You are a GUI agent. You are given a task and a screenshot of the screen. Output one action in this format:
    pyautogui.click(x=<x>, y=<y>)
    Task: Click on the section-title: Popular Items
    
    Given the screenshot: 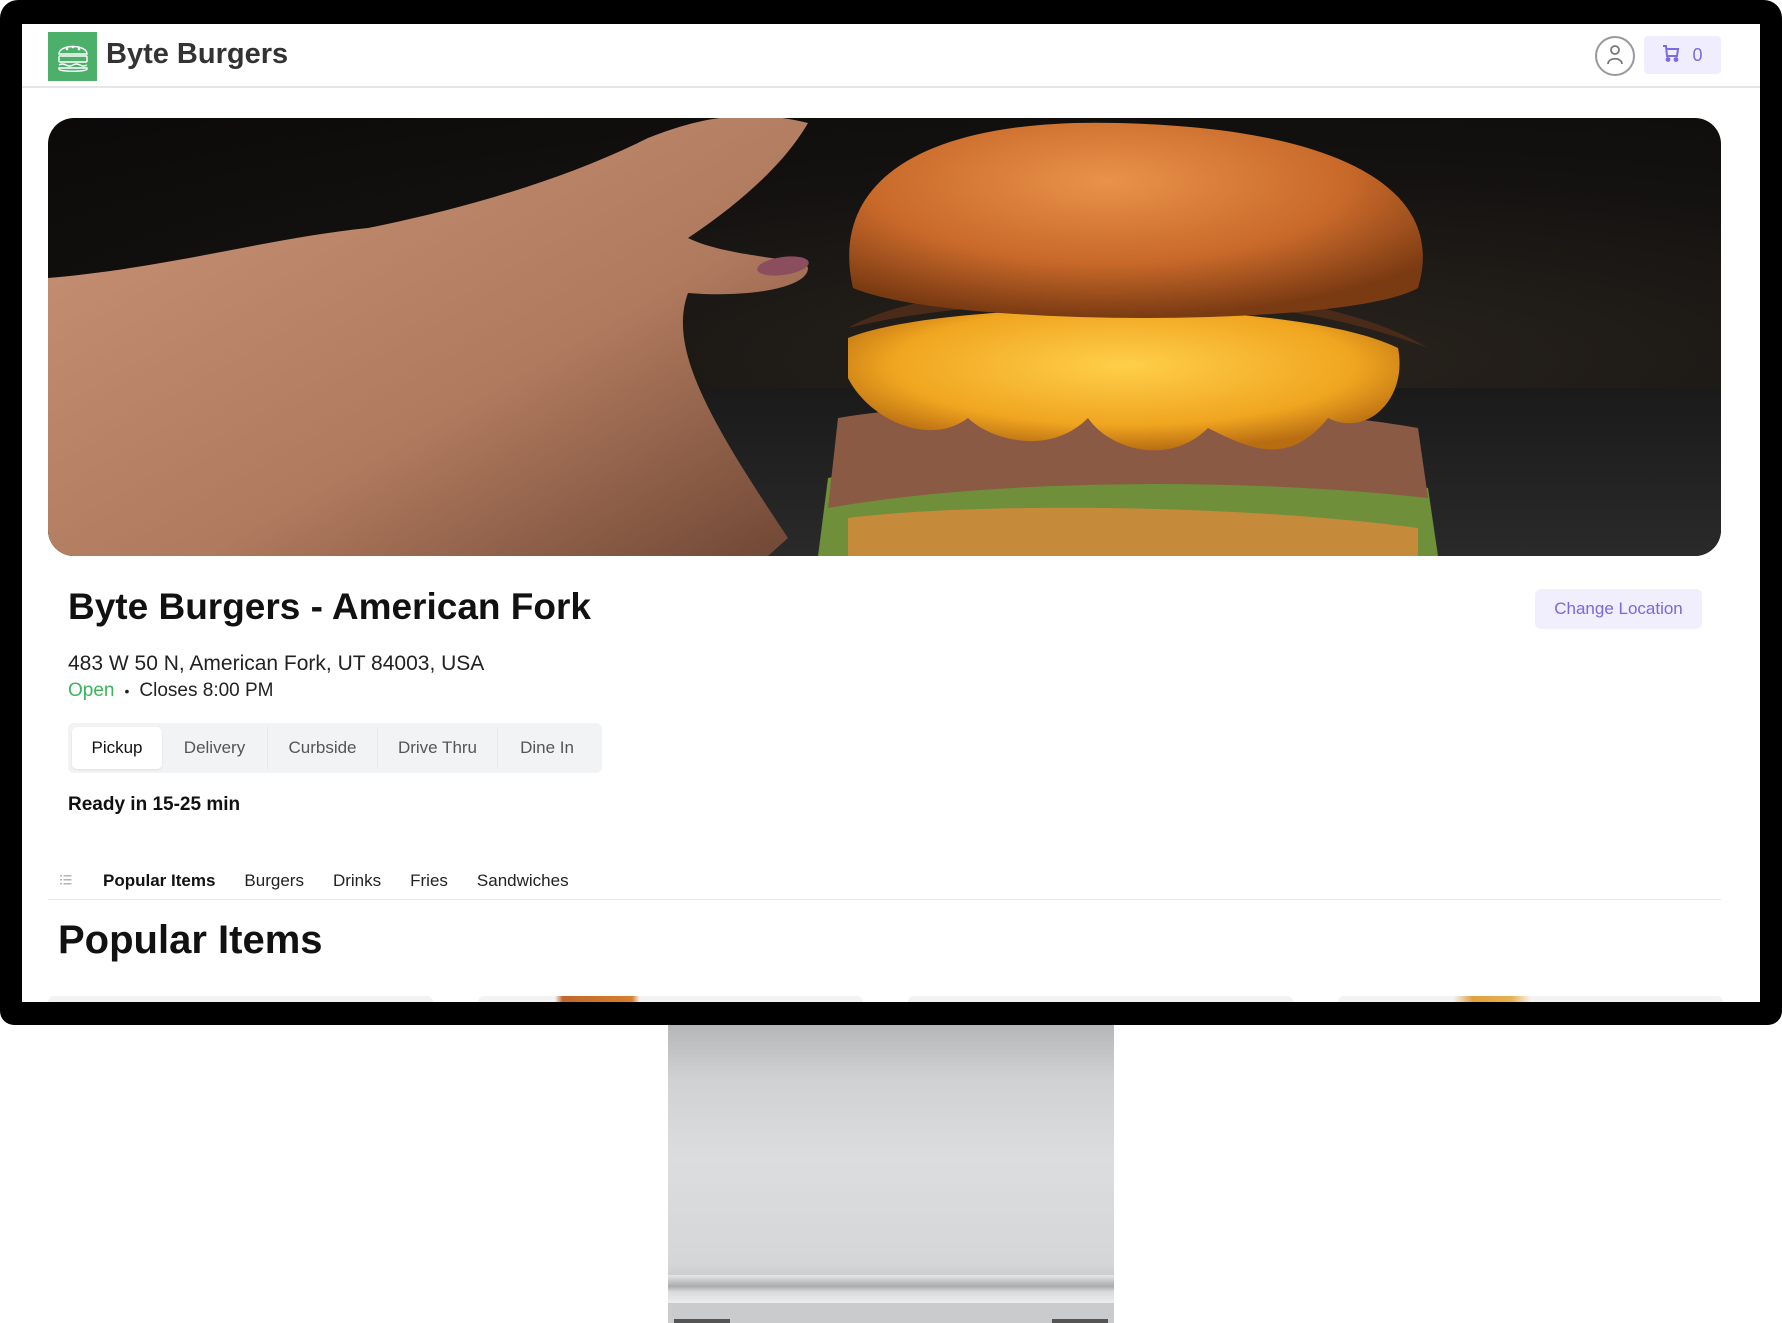 What is the action you would take?
    pyautogui.click(x=190, y=940)
    